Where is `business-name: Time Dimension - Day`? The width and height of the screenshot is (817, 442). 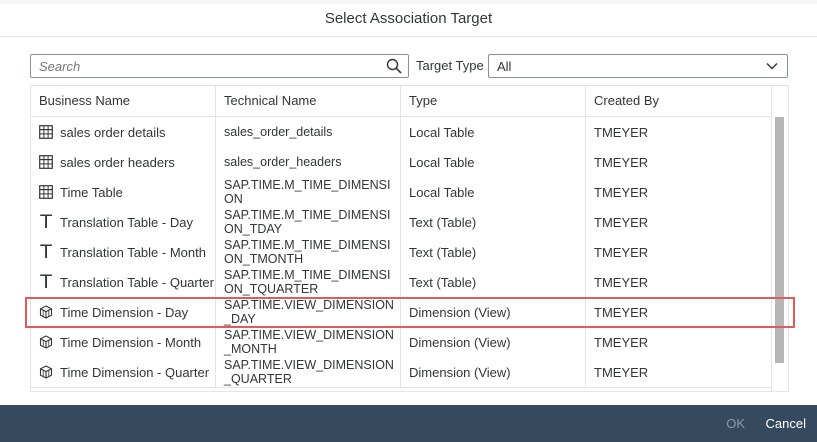
business-name: Time Dimension - Day is located at coordinates (124, 312).